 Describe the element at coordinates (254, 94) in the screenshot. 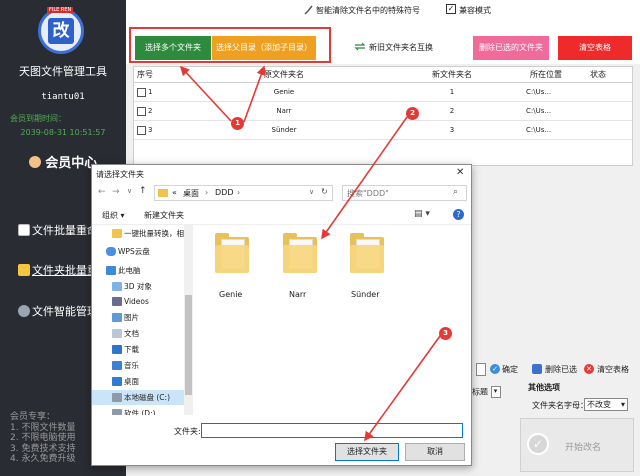

I see `arrow-1b` at that location.